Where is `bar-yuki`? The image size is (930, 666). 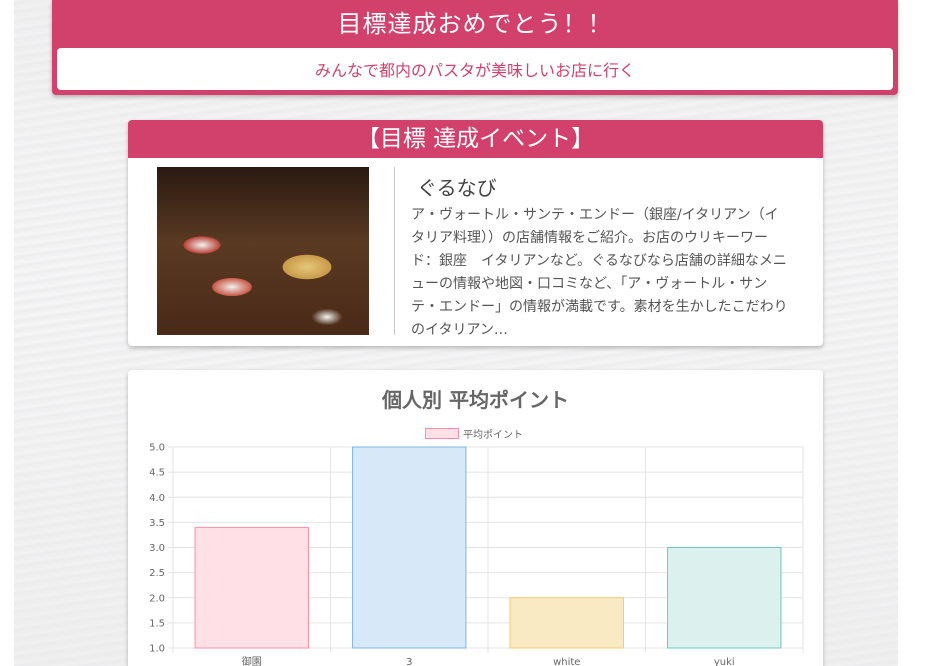
bar-yuki is located at coordinates (724, 598).